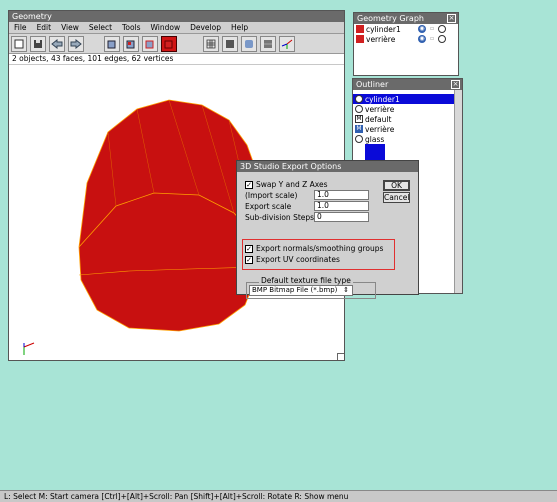 Image resolution: width=557 pixels, height=502 pixels. What do you see at coordinates (407, 84) in the screenshot?
I see `outliner-title: Outliner` at bounding box center [407, 84].